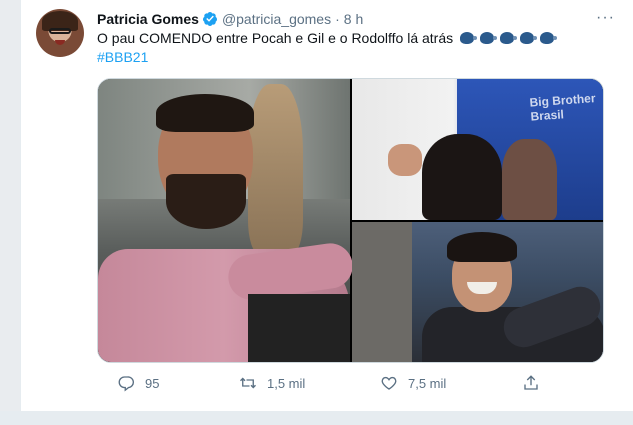 The width and height of the screenshot is (633, 425). What do you see at coordinates (209, 19) in the screenshot?
I see `verified-badge-icon` at bounding box center [209, 19].